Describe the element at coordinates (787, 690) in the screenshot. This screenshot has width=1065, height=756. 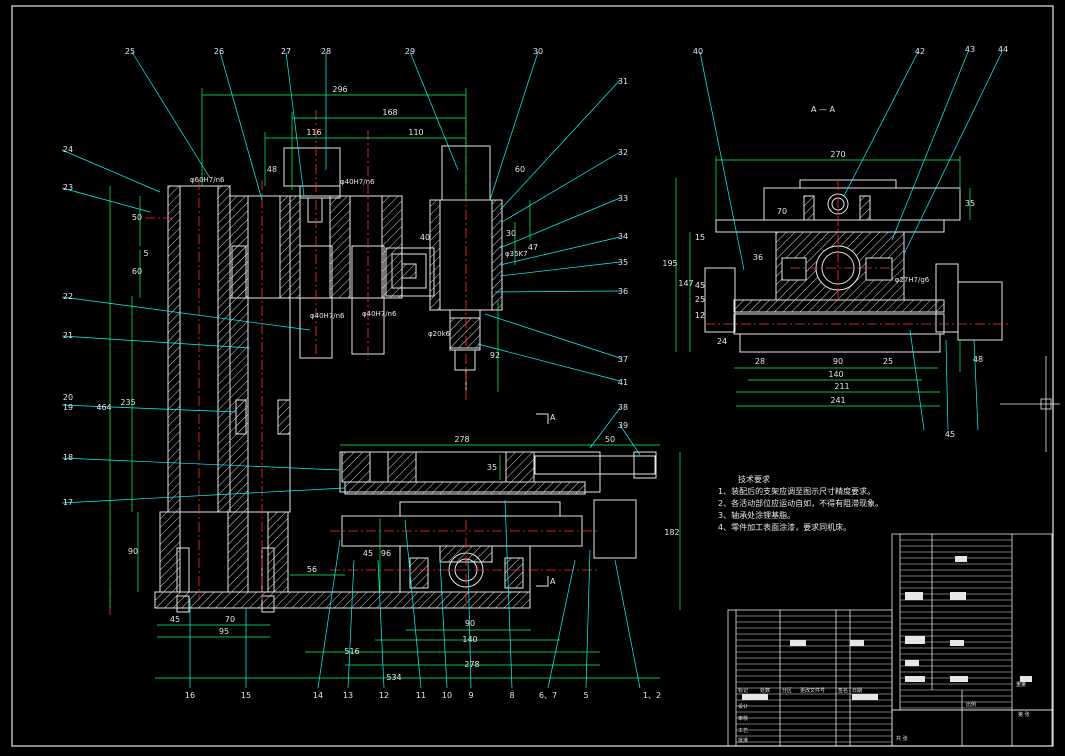
I see `tb-label-2: 分区` at that location.